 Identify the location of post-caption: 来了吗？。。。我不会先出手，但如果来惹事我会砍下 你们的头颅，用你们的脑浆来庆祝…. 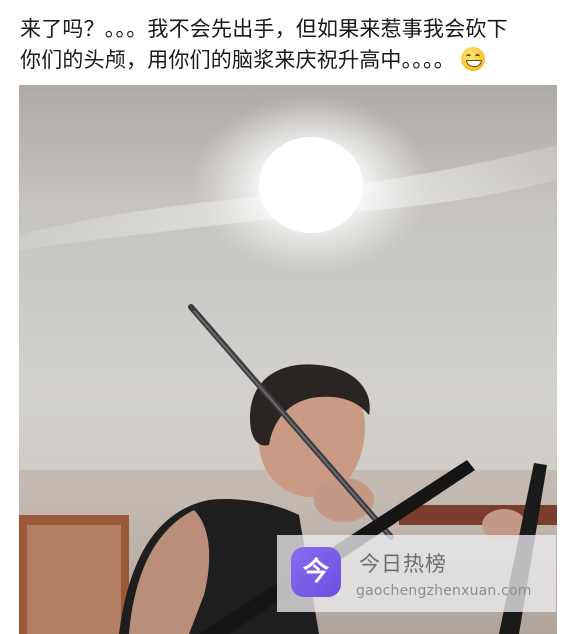
(285, 45).